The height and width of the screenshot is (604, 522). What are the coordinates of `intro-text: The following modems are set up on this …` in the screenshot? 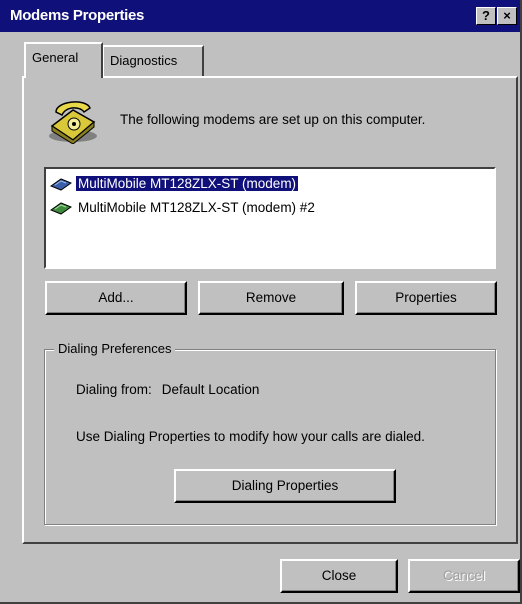 It's located at (273, 119).